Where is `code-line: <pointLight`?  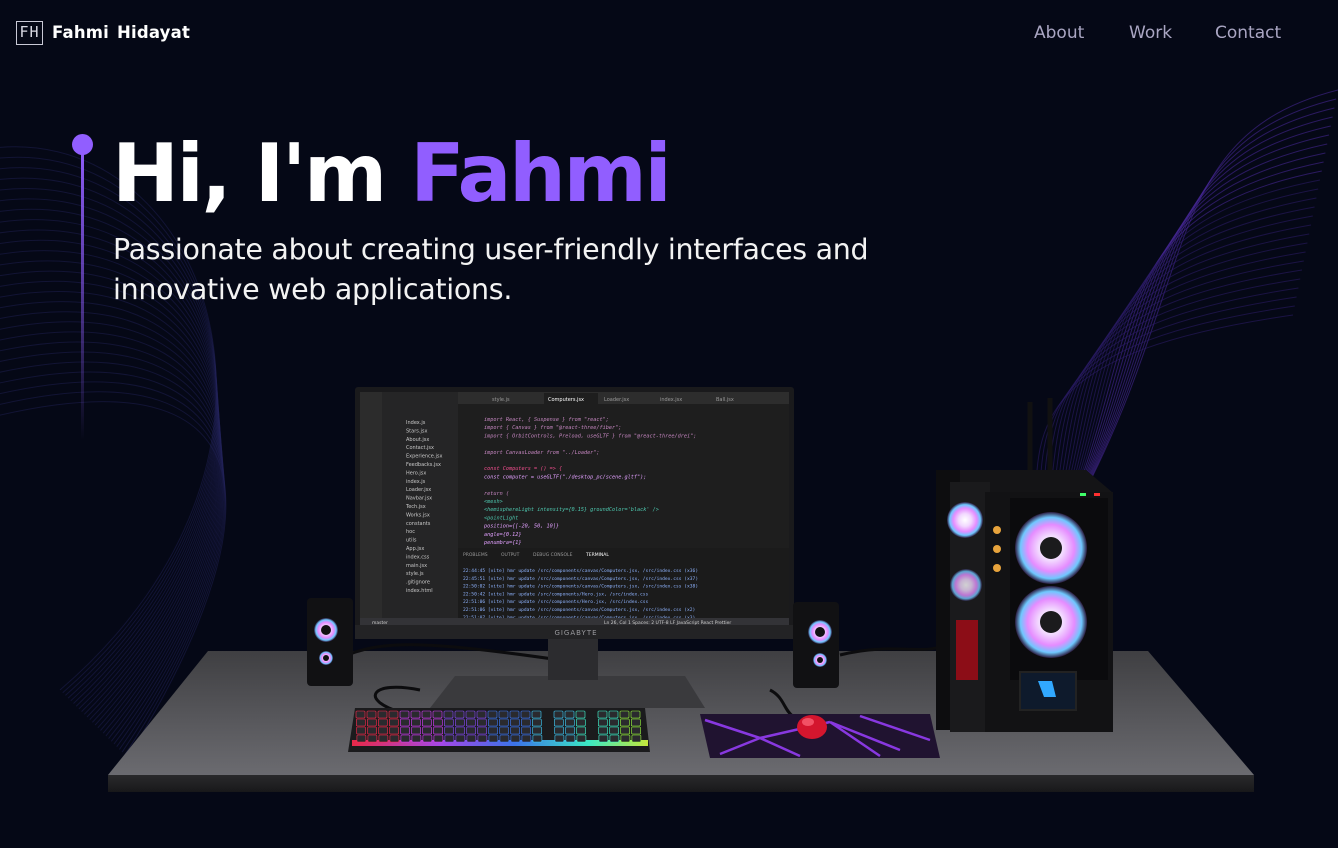 code-line: <pointLight is located at coordinates (501, 518).